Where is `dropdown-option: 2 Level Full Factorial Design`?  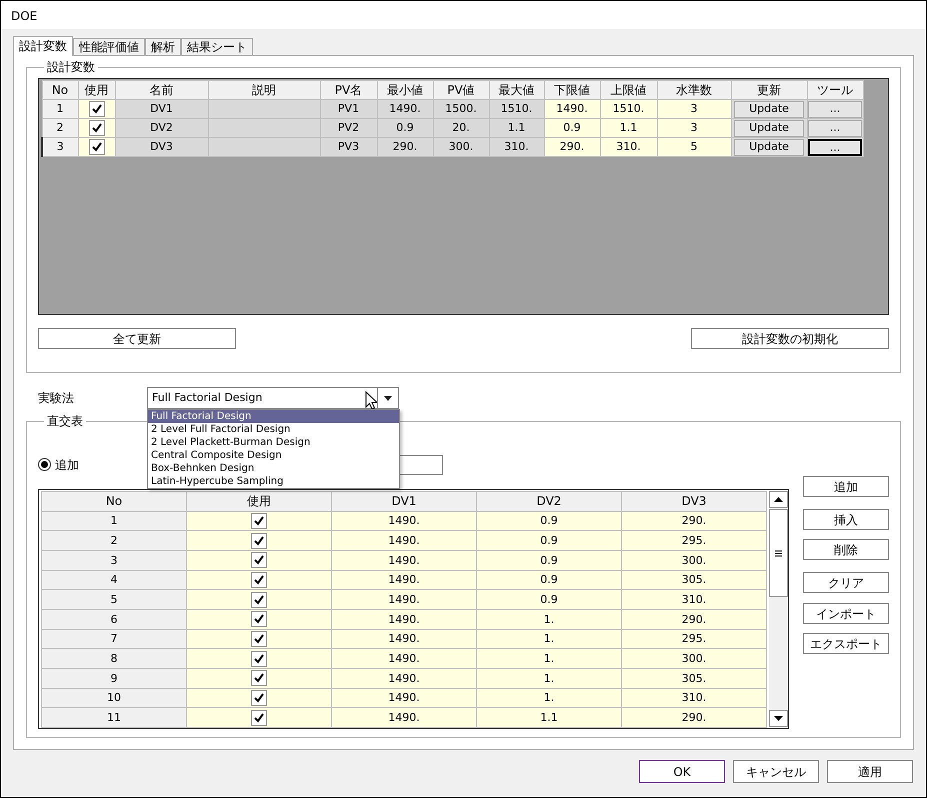 dropdown-option: 2 Level Full Factorial Design is located at coordinates (273, 429).